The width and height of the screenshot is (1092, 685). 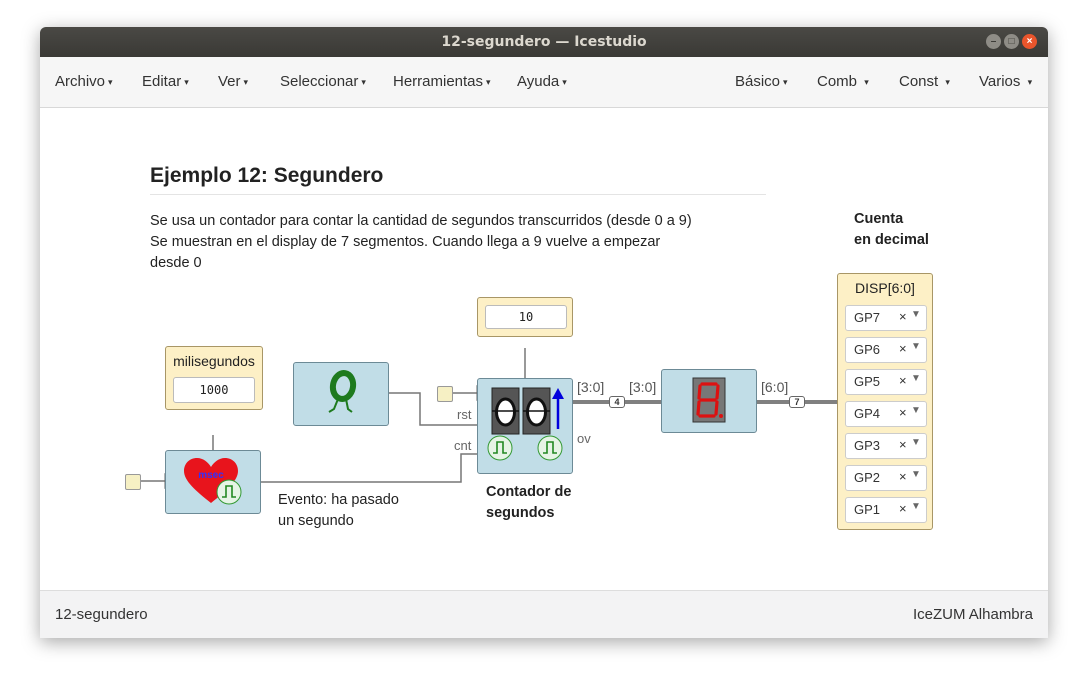 I want to click on walking-zero-icon, so click(x=342, y=391).